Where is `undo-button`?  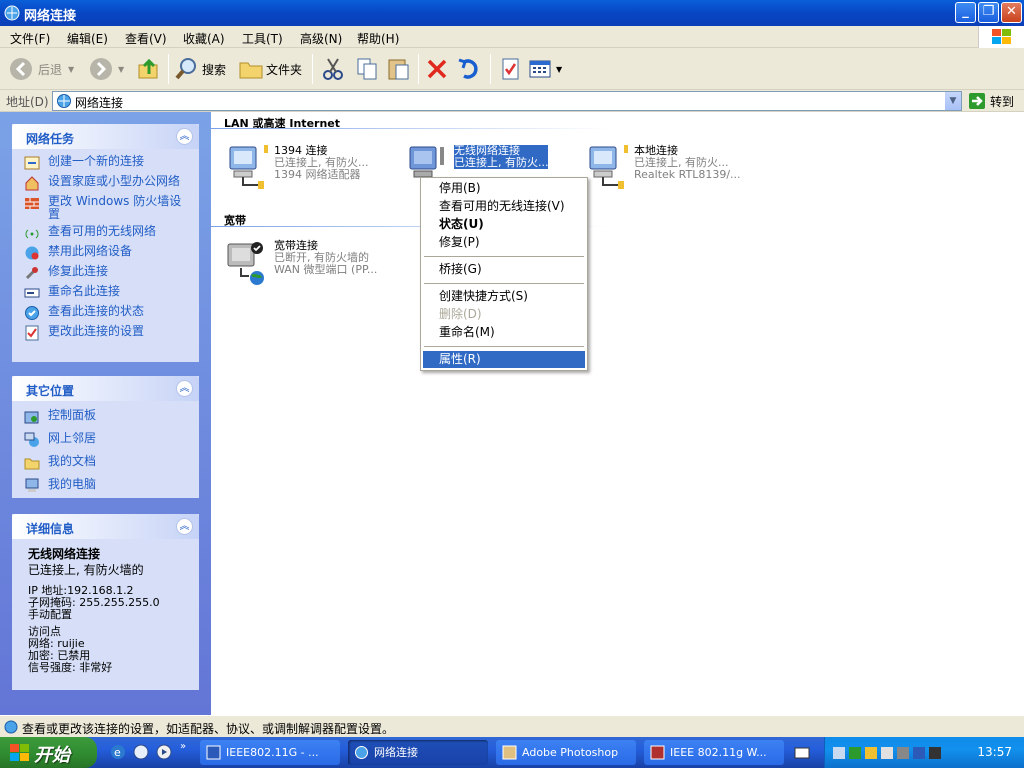
undo-button is located at coordinates (469, 69).